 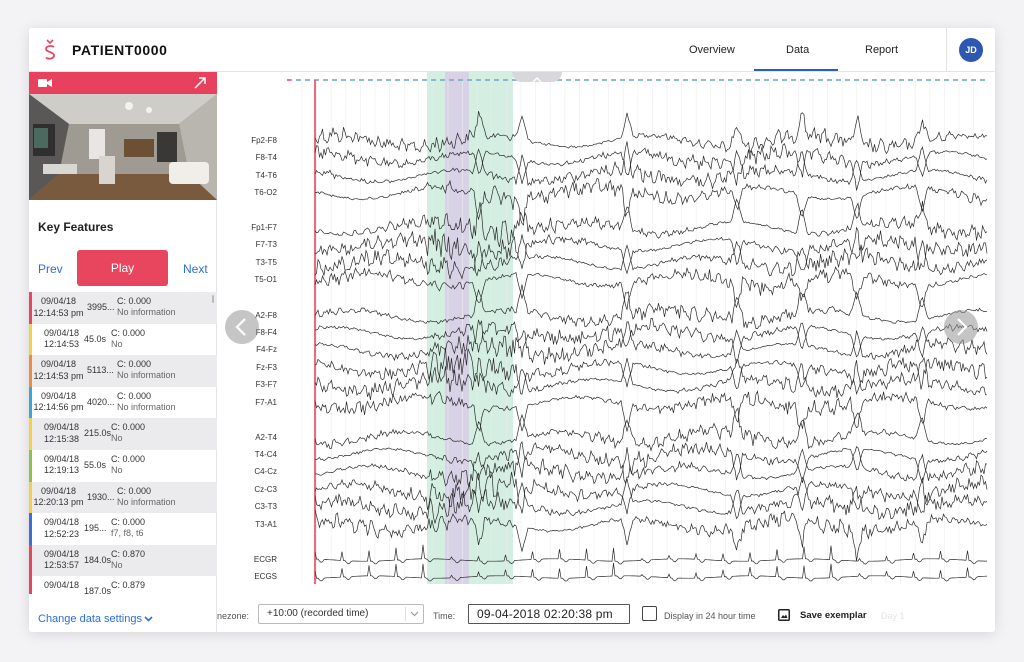 What do you see at coordinates (266, 262) in the screenshot?
I see `channel-label: T3-T5` at bounding box center [266, 262].